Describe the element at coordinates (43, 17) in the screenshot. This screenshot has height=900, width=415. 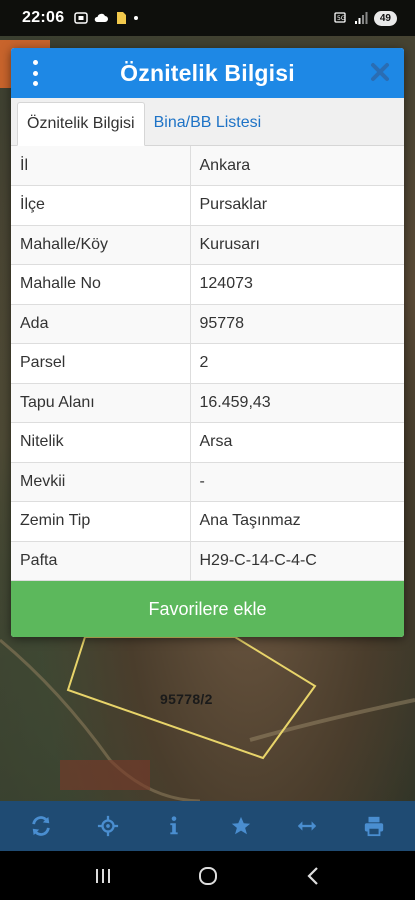
I see `status-time: 22:06` at that location.